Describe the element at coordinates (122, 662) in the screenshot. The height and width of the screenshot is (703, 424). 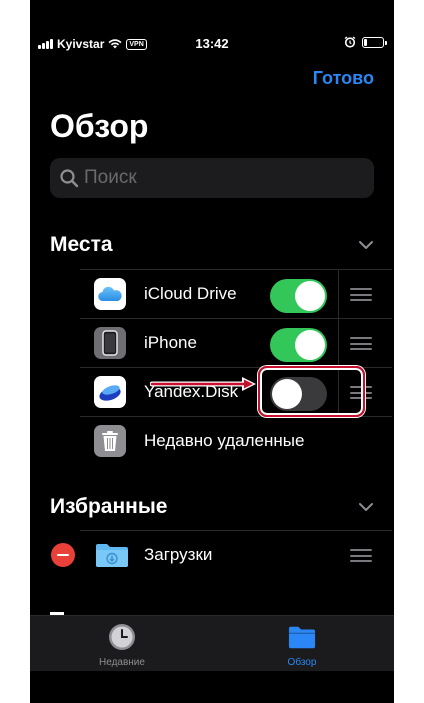
I see `tab-label: Недавние` at that location.